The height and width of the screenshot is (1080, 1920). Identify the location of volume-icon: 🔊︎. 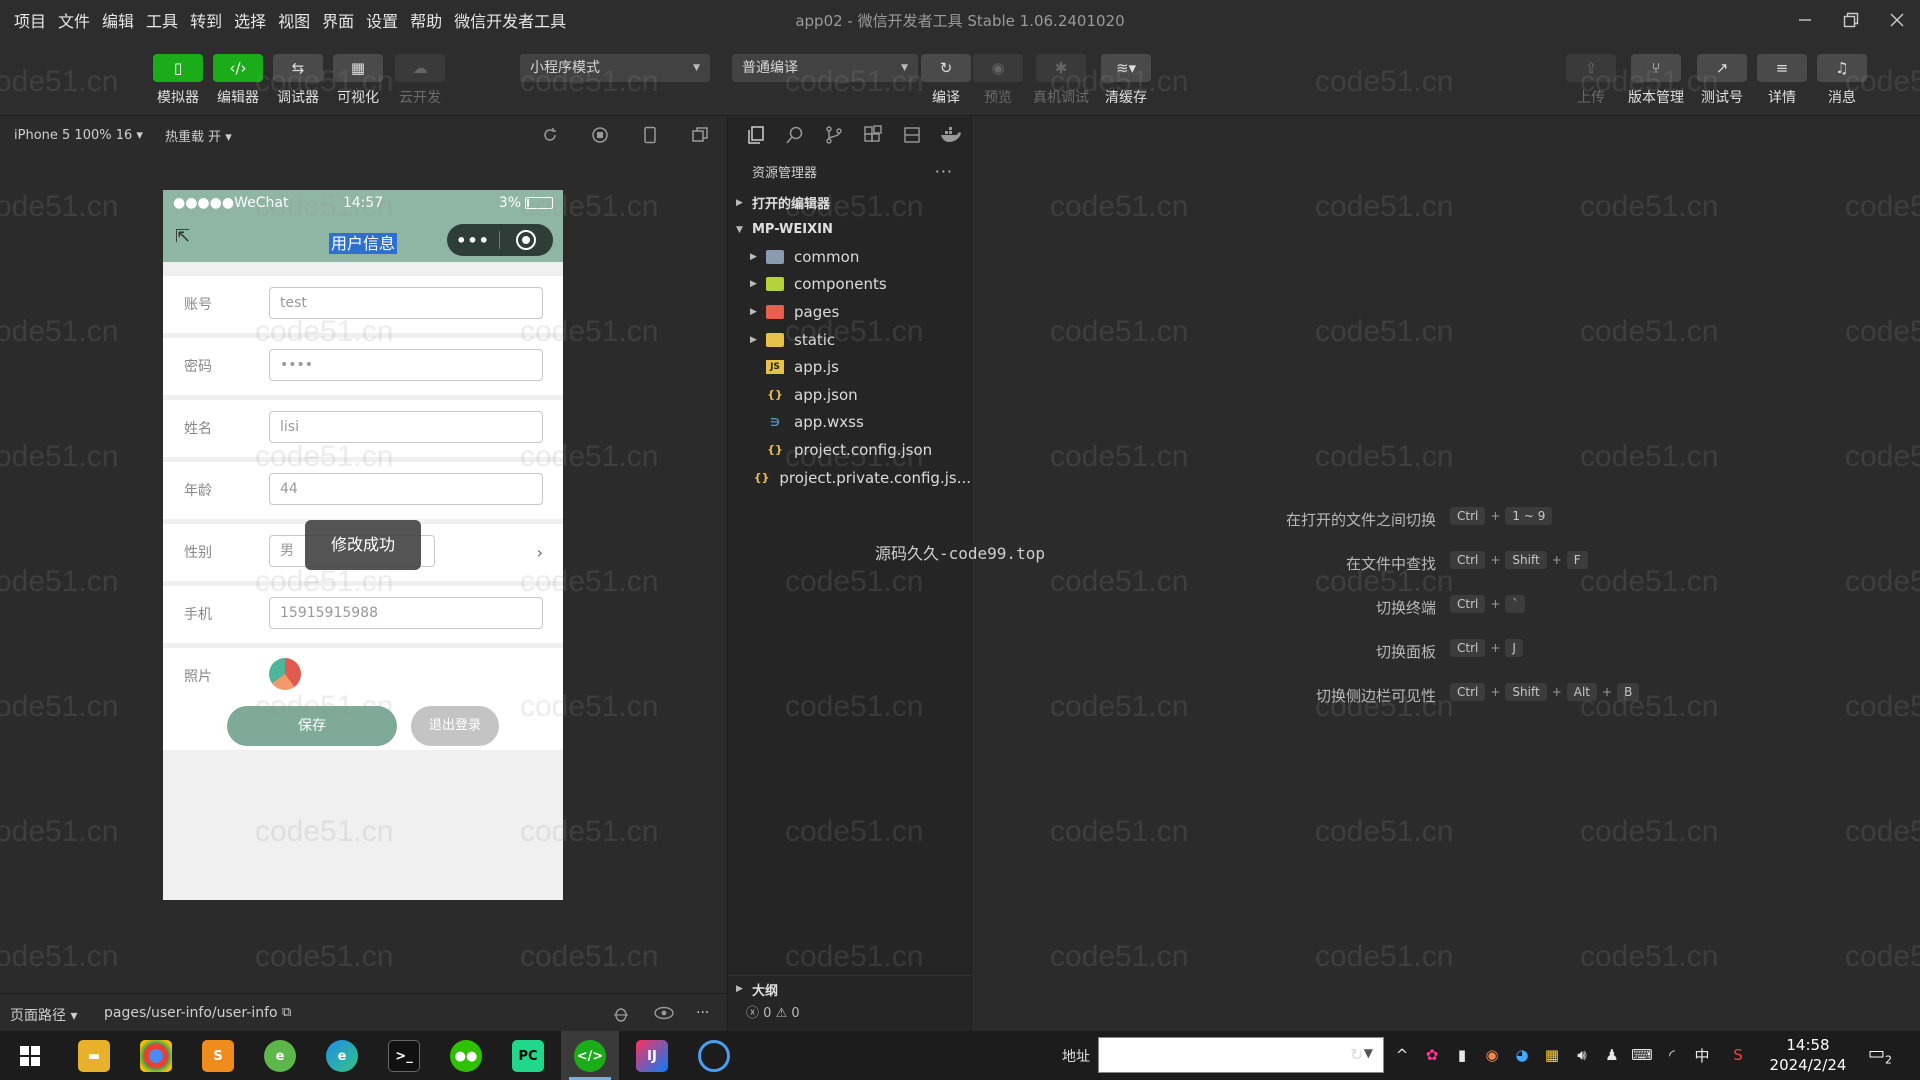
(1582, 1055).